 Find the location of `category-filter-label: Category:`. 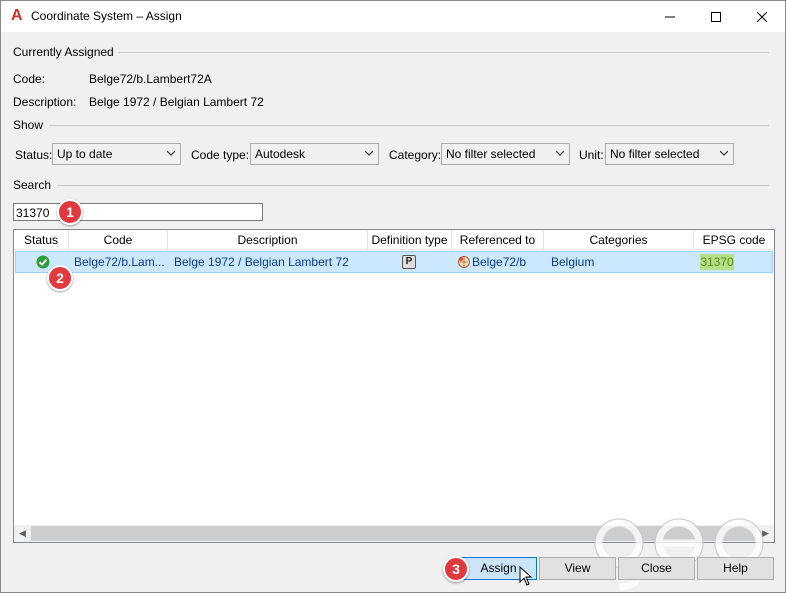

category-filter-label: Category: is located at coordinates (415, 155).